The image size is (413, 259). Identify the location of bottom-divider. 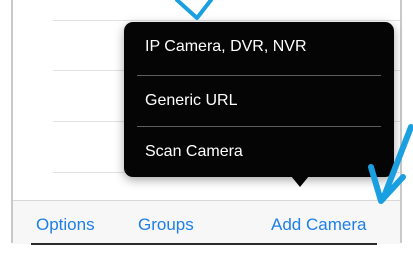
(204, 244).